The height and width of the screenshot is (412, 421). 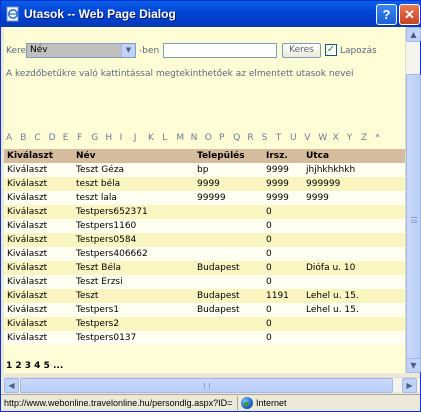 What do you see at coordinates (204, 268) in the screenshot?
I see `table-row: Kiválaszt Teszt Béla Budapest 0 Diófa u. 10` at bounding box center [204, 268].